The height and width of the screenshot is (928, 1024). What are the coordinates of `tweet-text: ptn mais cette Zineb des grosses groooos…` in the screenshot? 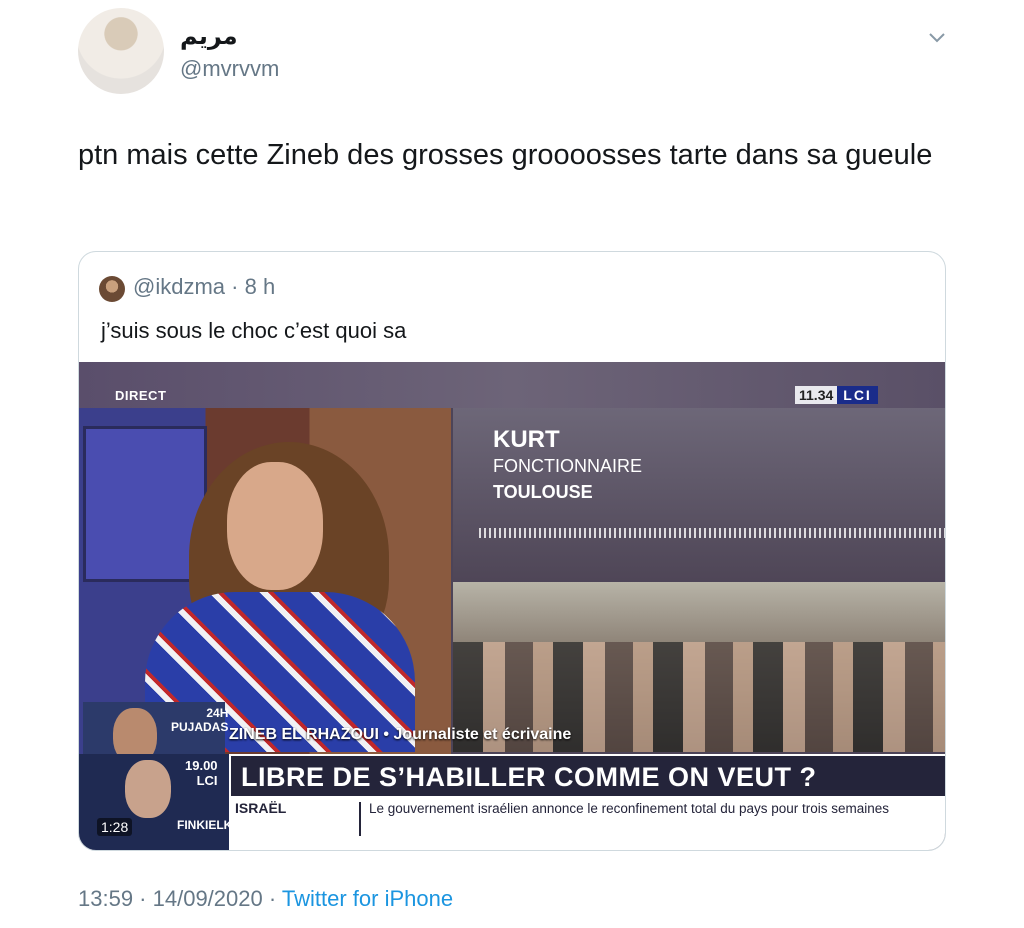 It's located at (505, 155).